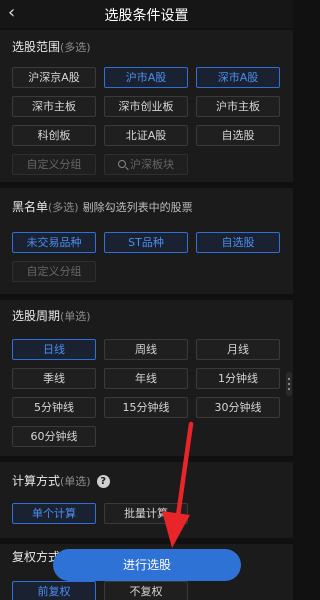 The image size is (320, 600). What do you see at coordinates (54, 407) in the screenshot?
I see `period-option-5min: 5分钟线` at bounding box center [54, 407].